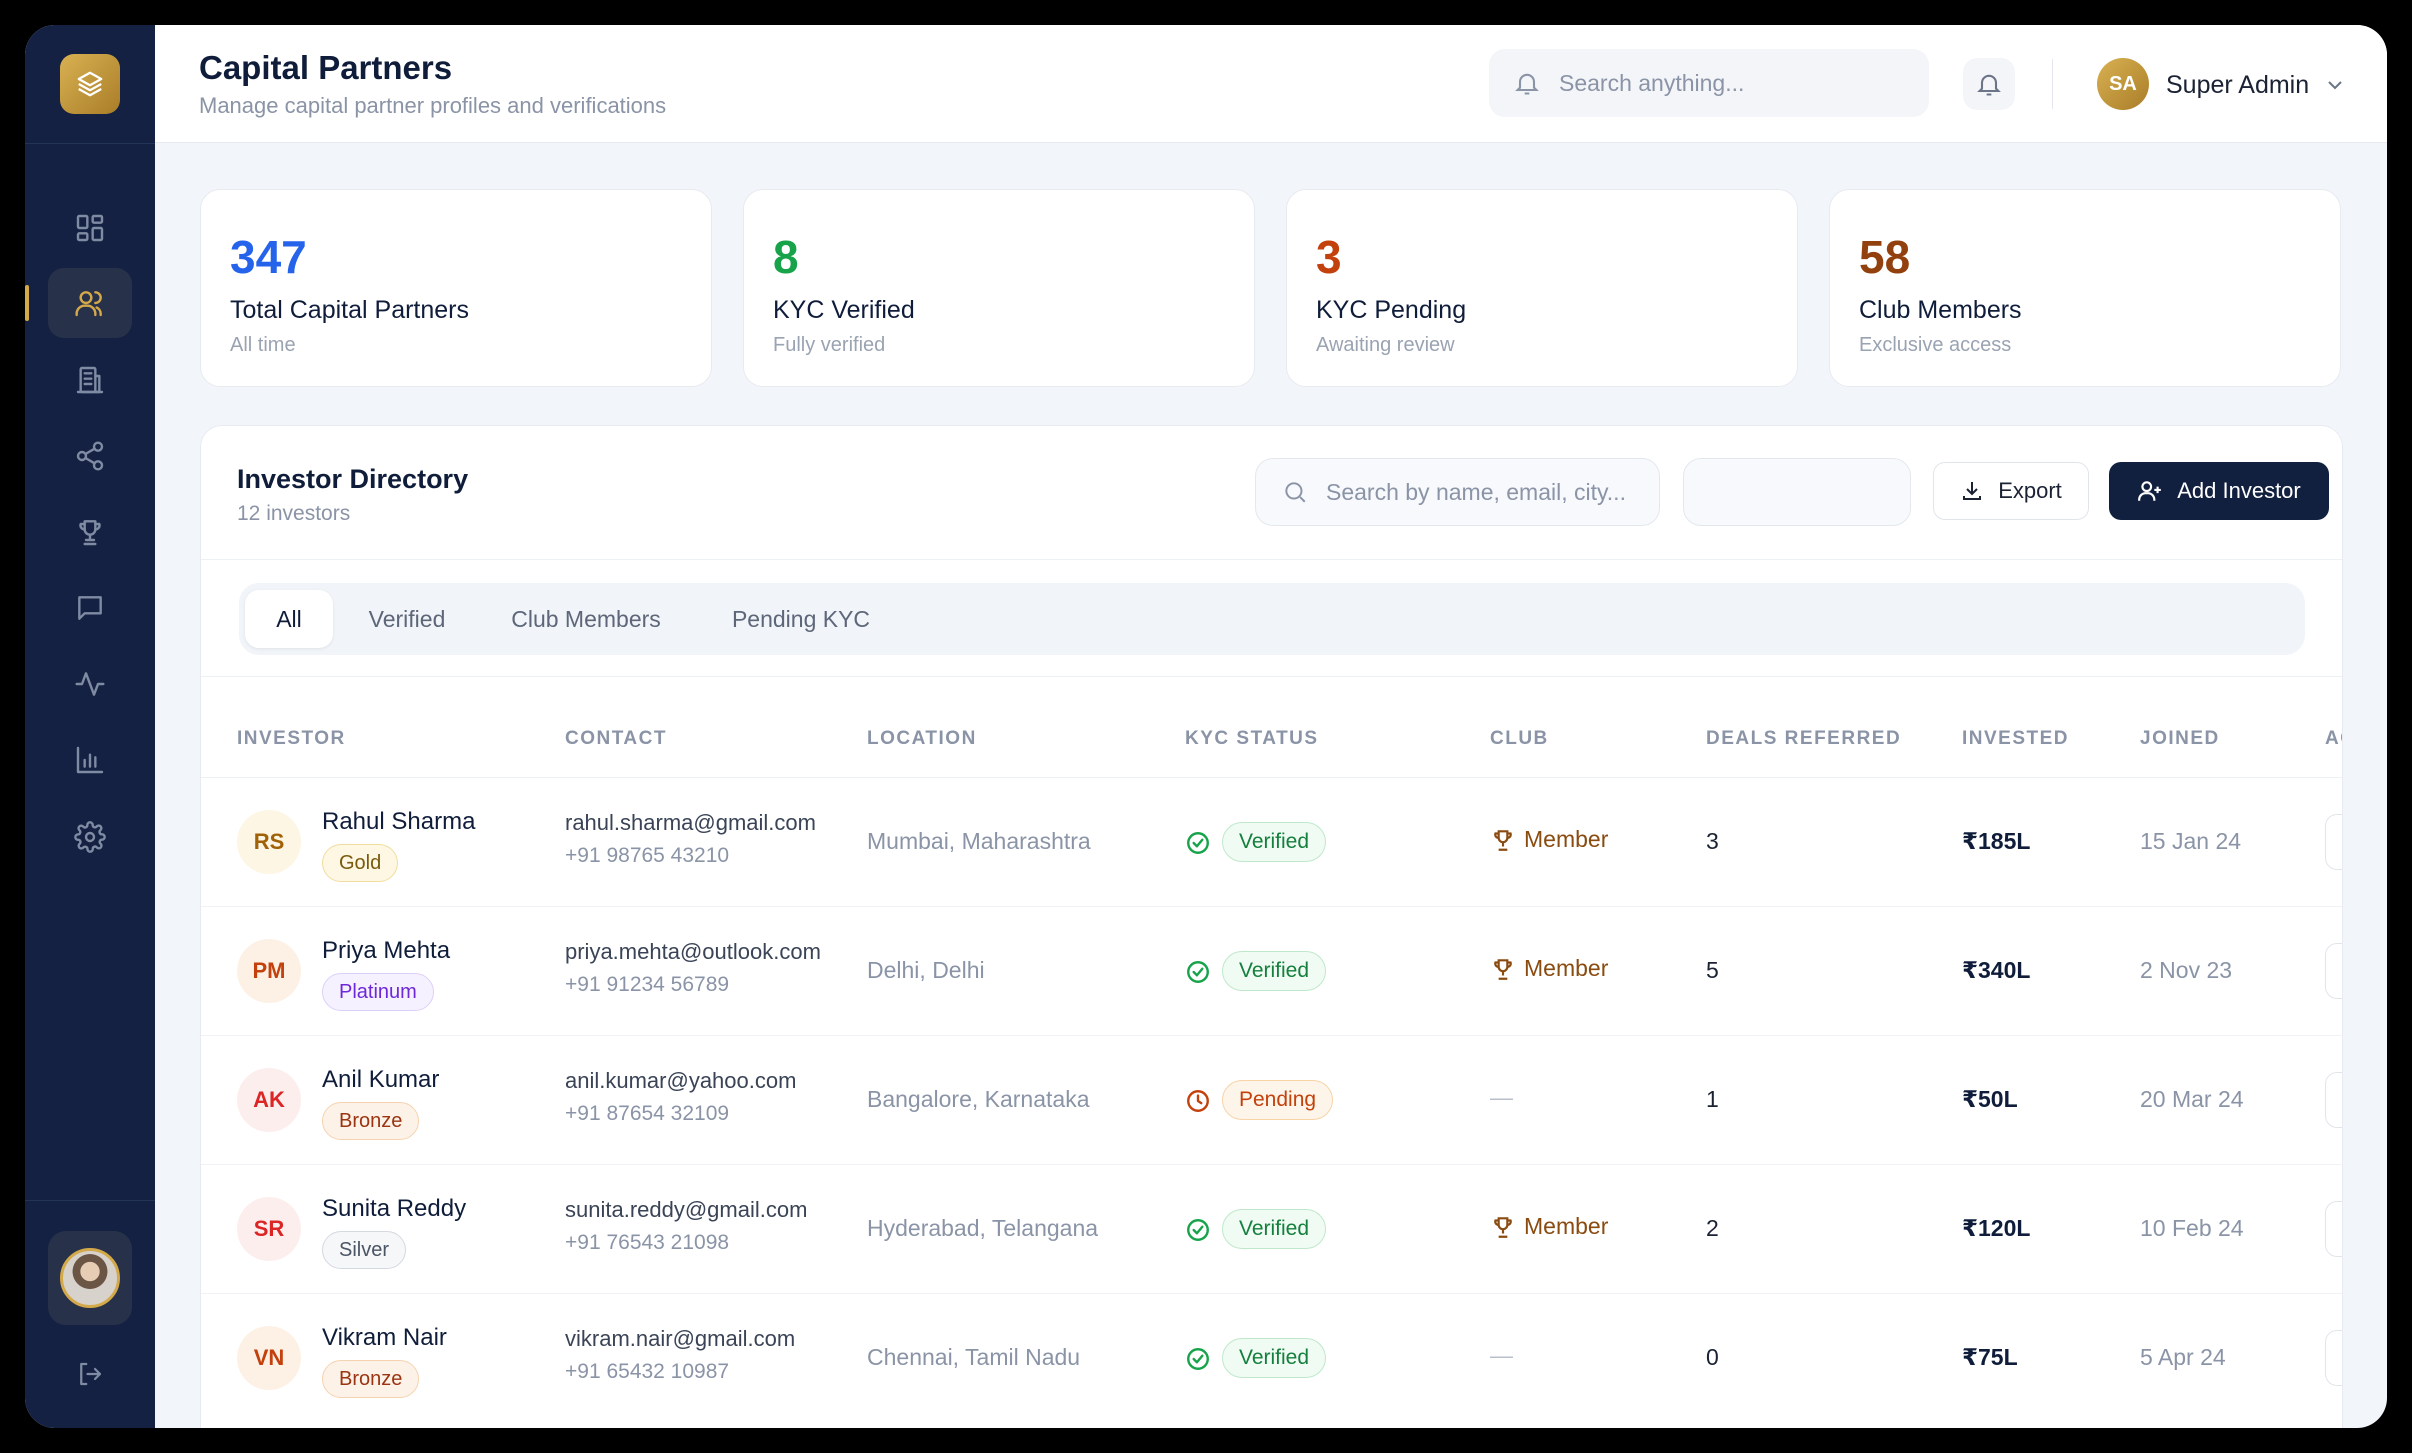 The width and height of the screenshot is (2412, 1453). I want to click on column-header-contact: CONTACT, so click(616, 739).